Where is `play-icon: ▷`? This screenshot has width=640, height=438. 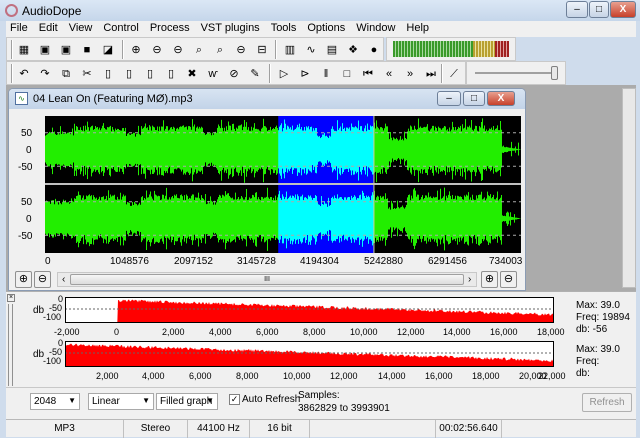
play-icon: ▷ is located at coordinates (284, 74).